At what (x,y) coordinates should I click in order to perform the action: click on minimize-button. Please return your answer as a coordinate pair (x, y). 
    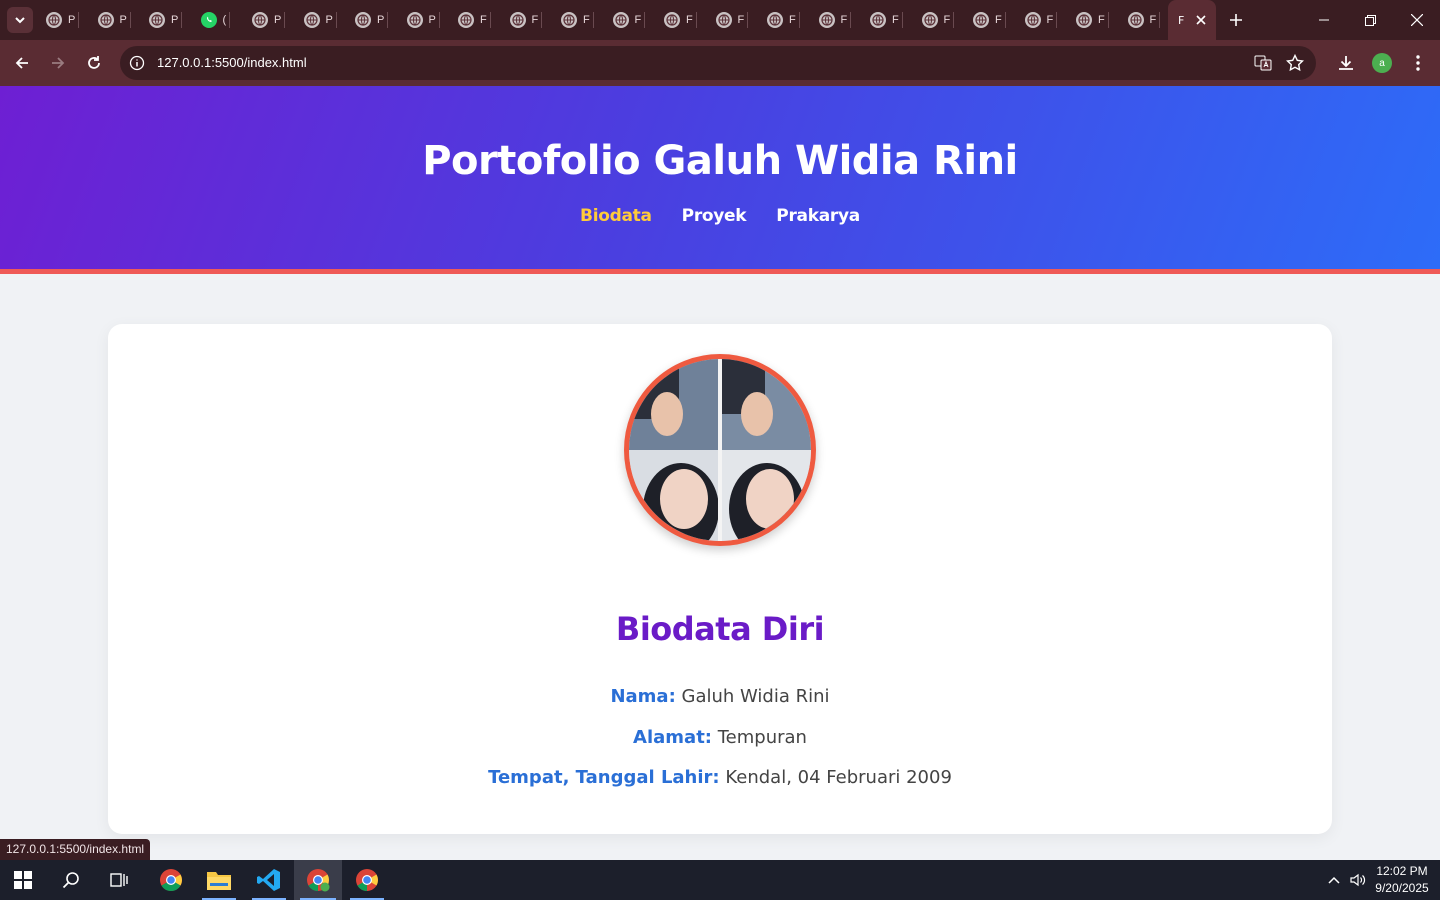
    Looking at the image, I should click on (1324, 20).